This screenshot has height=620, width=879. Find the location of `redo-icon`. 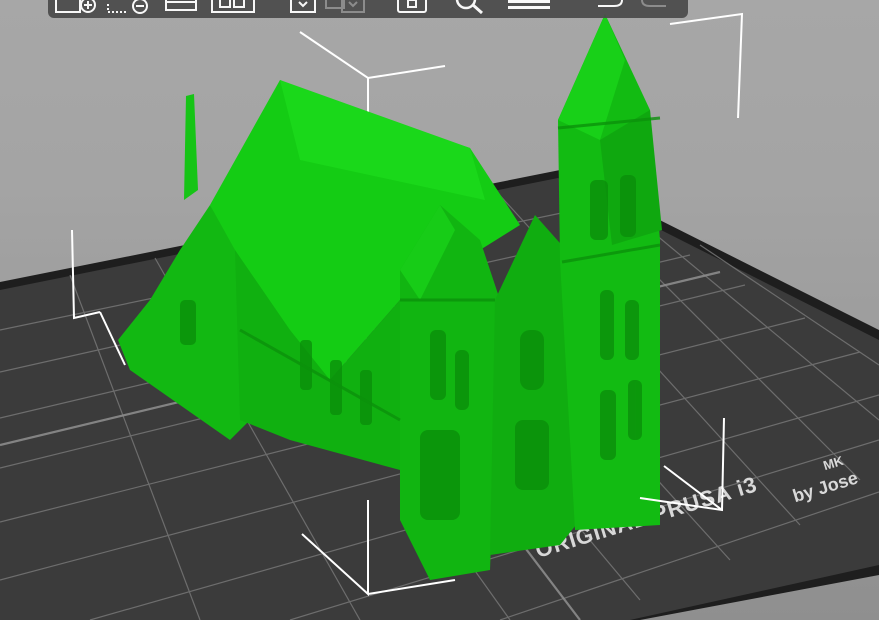

redo-icon is located at coordinates (653, 3).